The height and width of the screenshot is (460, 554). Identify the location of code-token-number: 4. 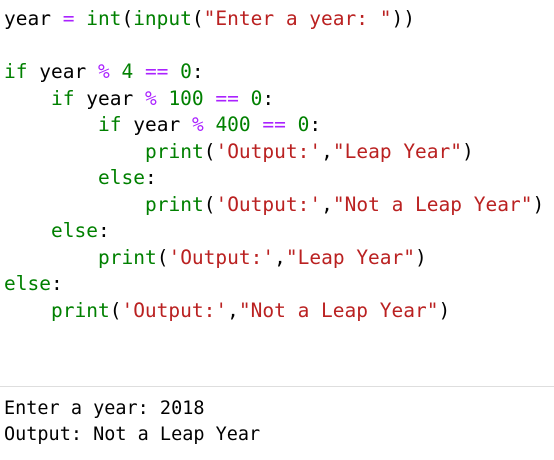
(127, 71).